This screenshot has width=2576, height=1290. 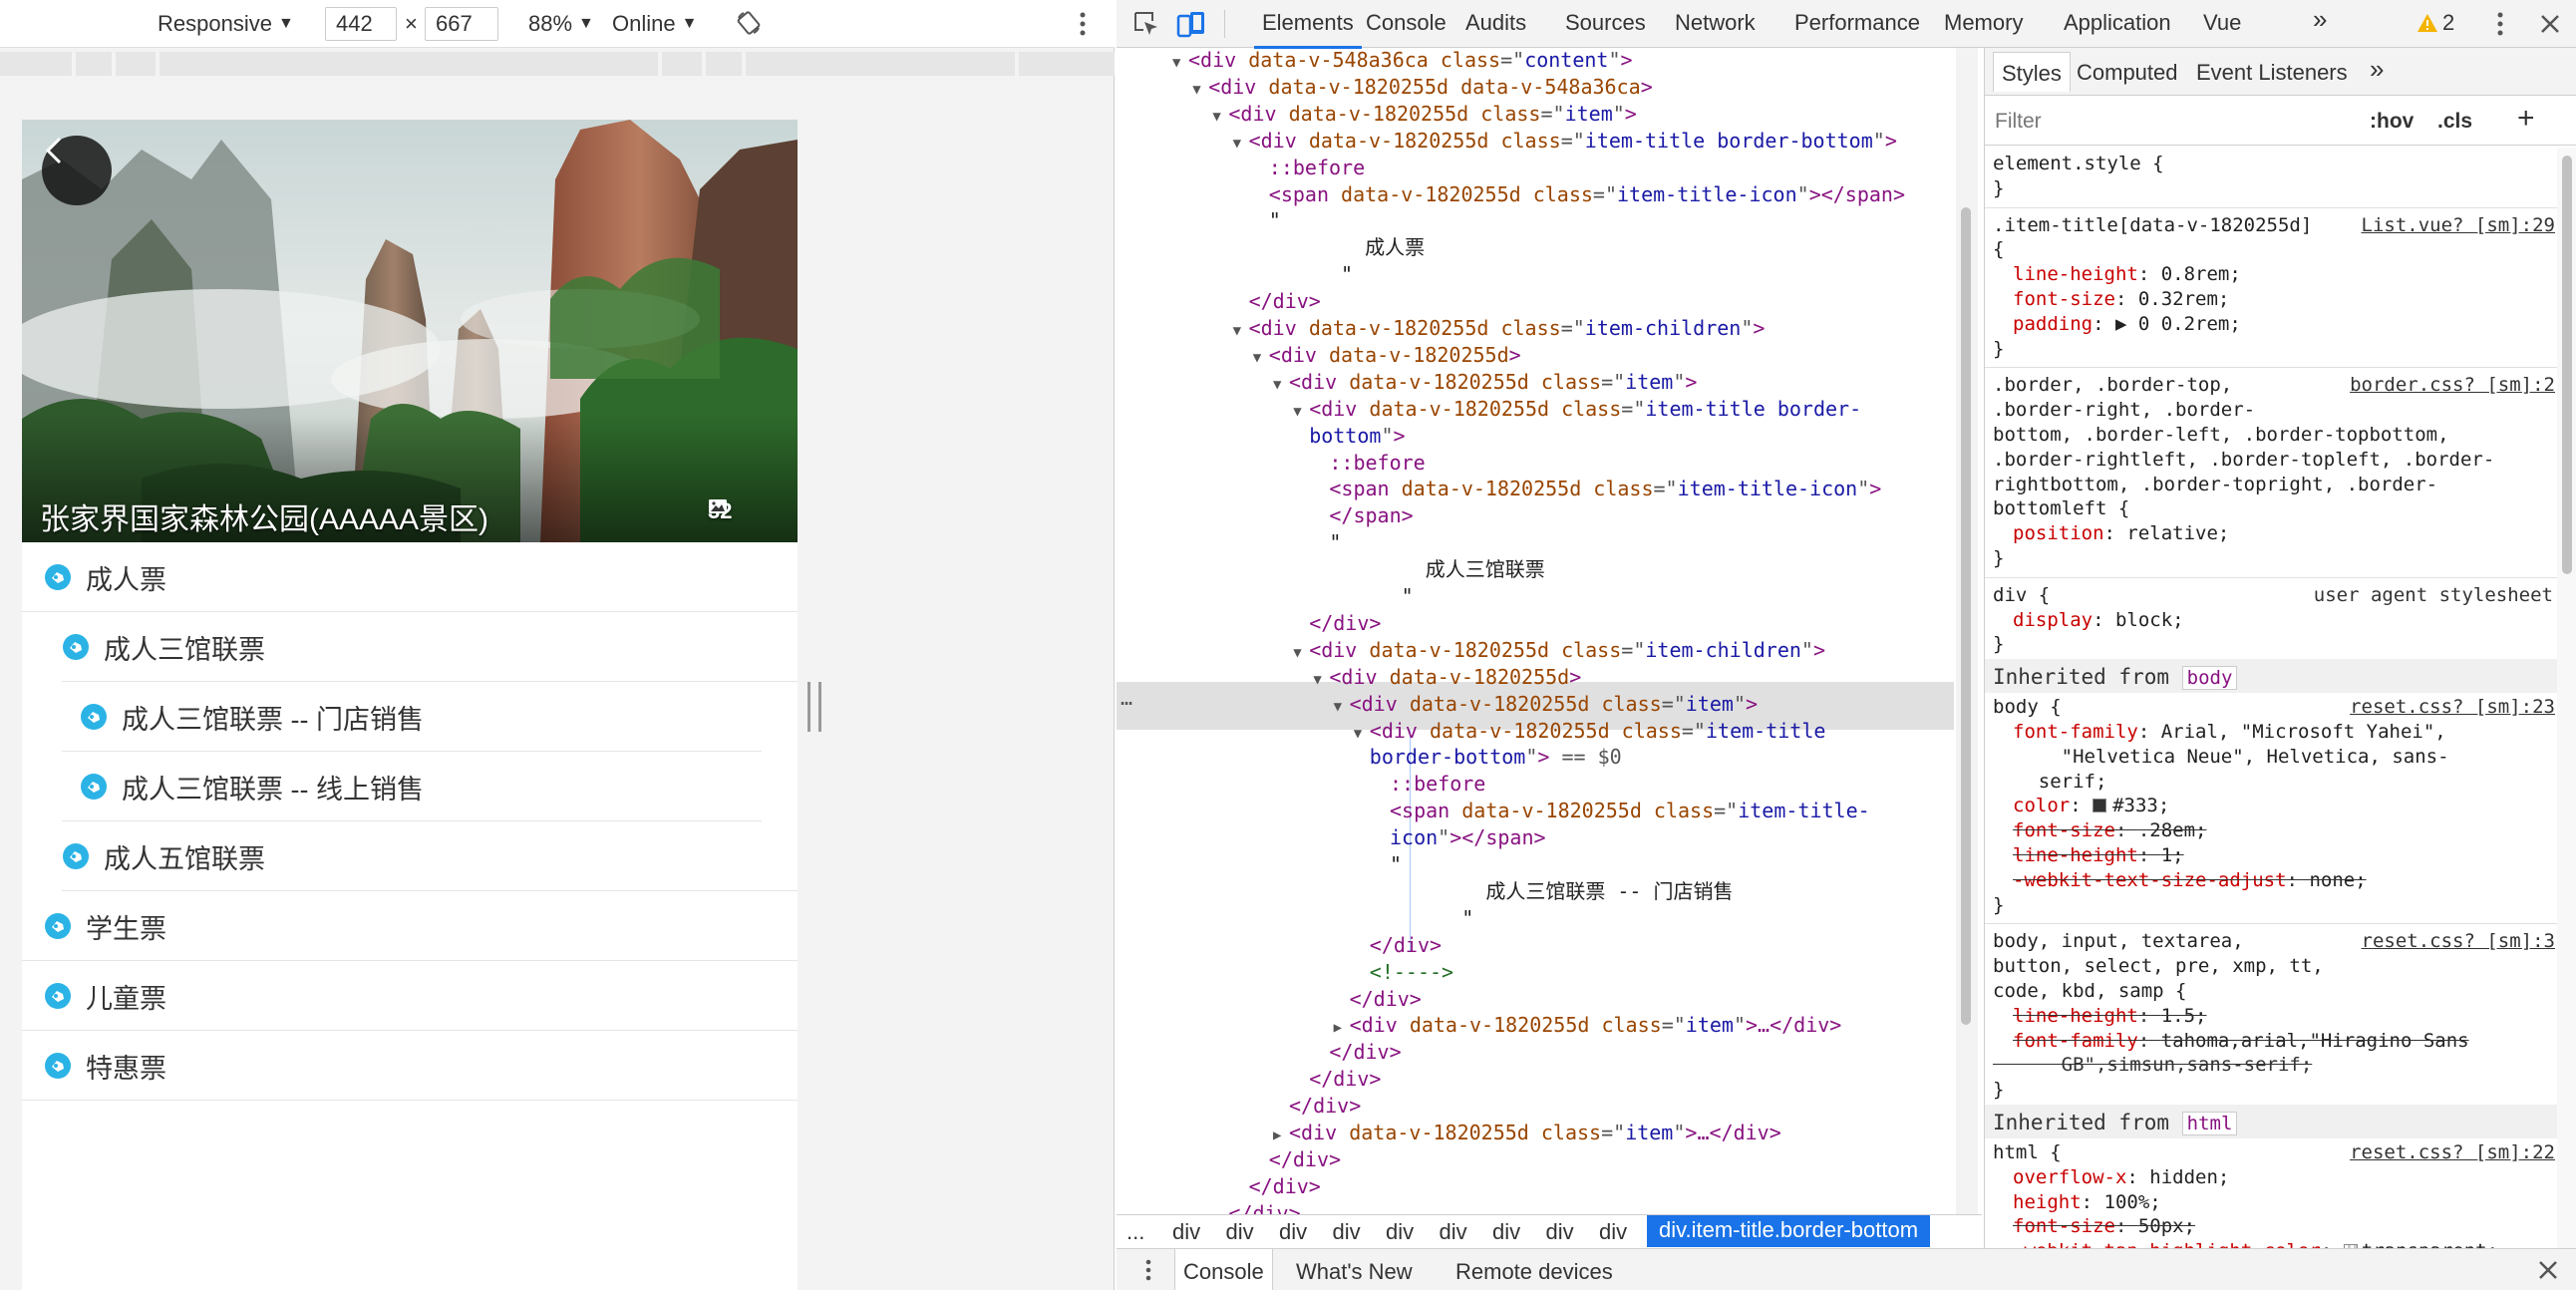 What do you see at coordinates (1488, 757) in the screenshot?
I see `dom-node-line: border-bottom"> == $0` at bounding box center [1488, 757].